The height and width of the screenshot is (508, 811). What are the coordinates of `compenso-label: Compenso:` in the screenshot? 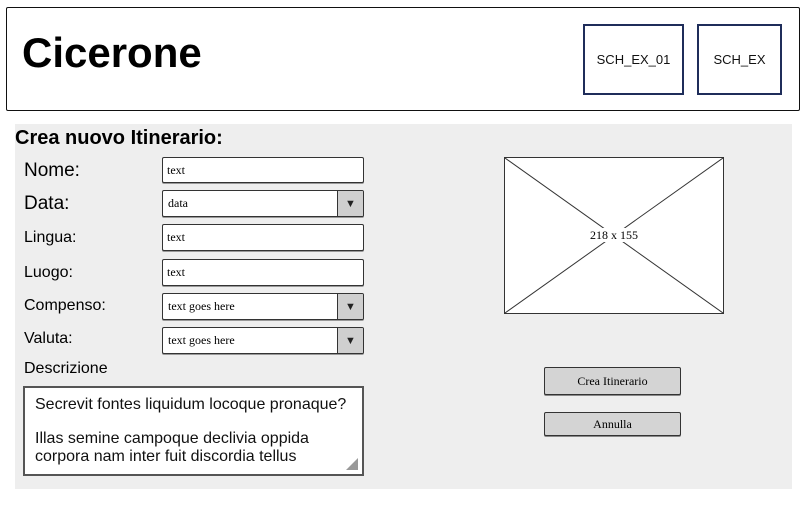 It's located at (65, 305).